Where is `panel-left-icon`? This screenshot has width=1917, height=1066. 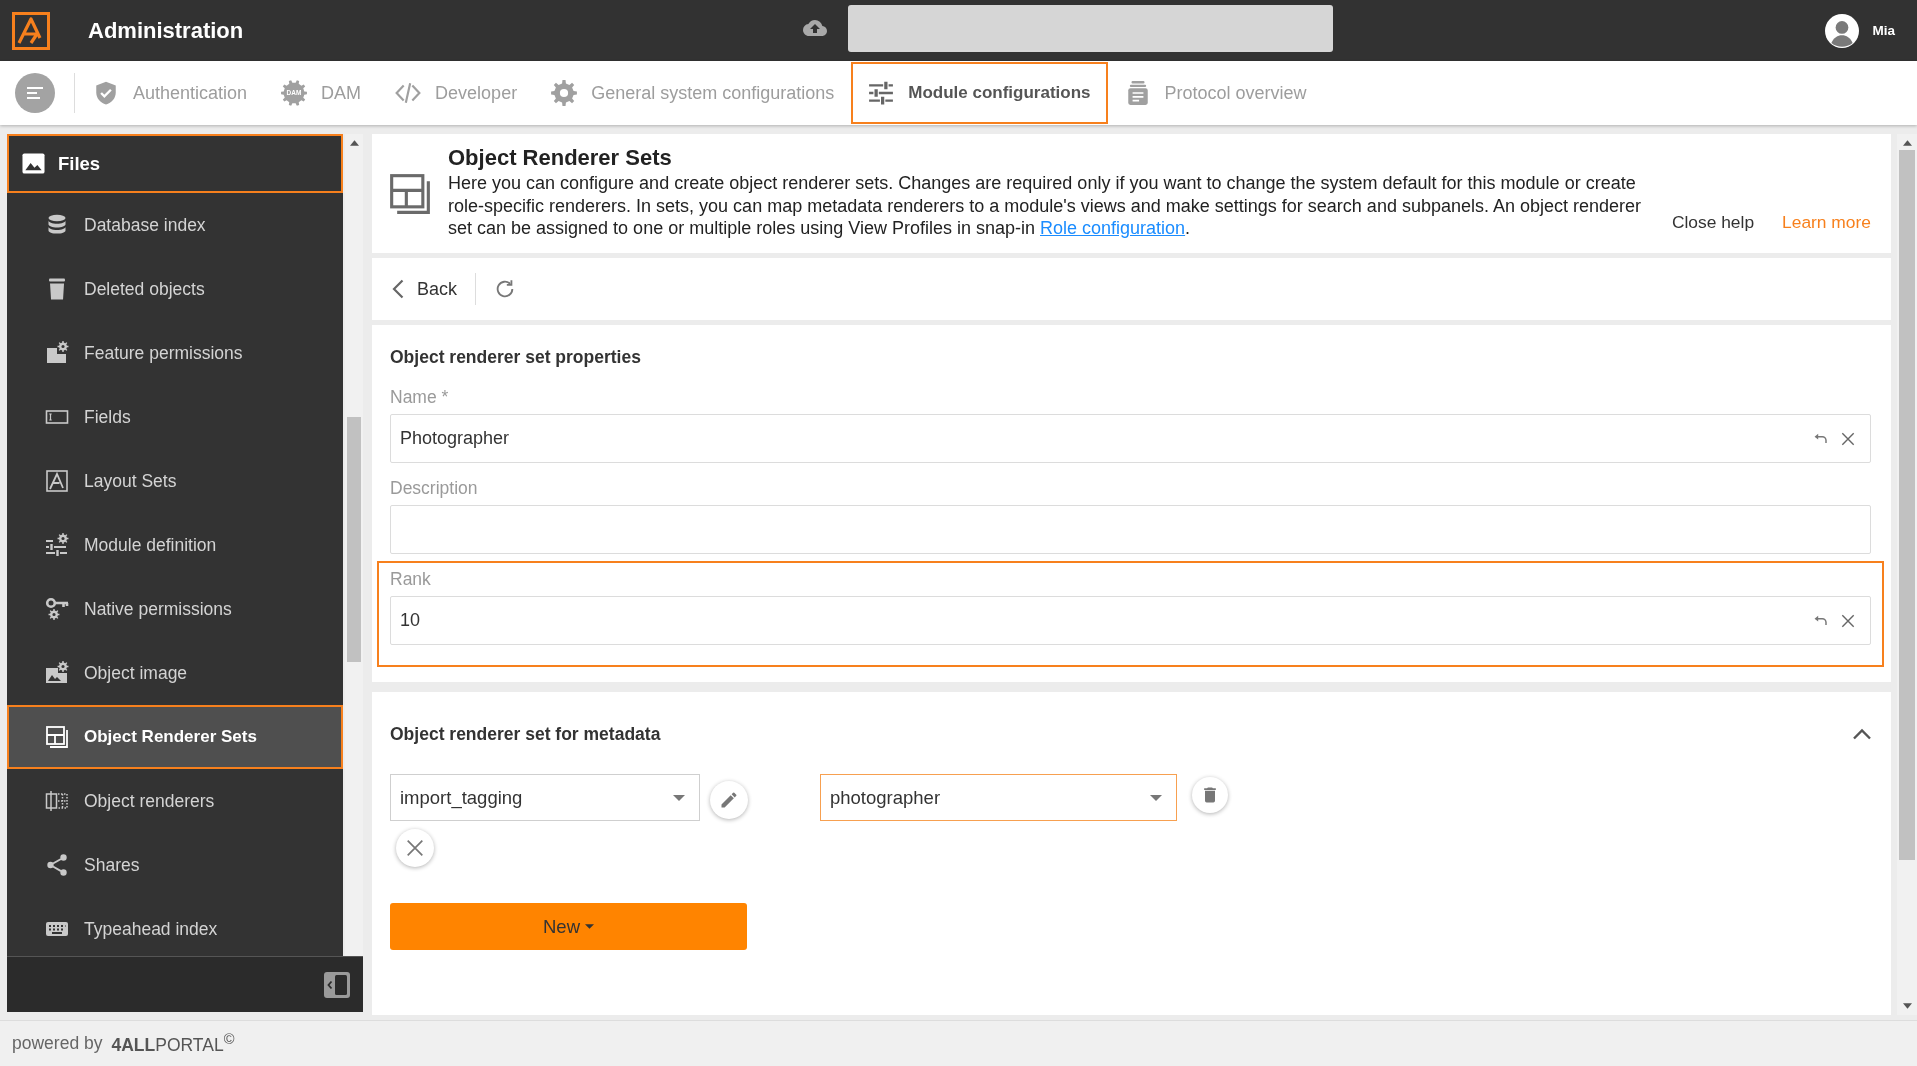 panel-left-icon is located at coordinates (337, 984).